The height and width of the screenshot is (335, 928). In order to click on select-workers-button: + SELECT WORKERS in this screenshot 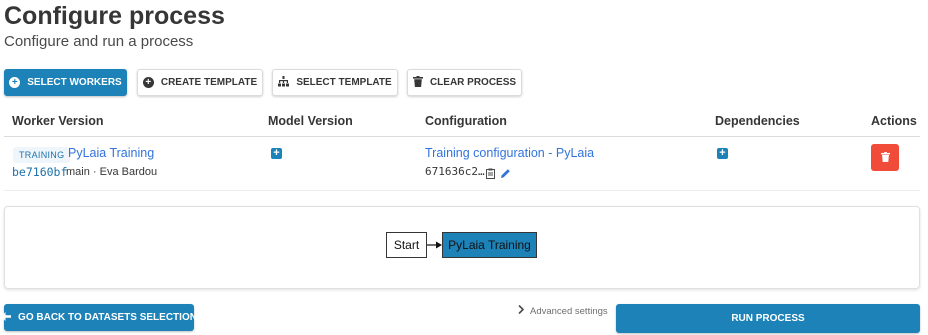, I will do `click(65, 82)`.